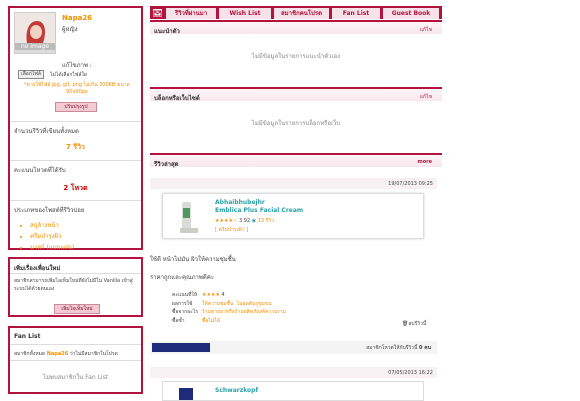 The height and width of the screenshot is (401, 580). I want to click on fan-list-desc-suffix: ว่าไม่มีสมาชิกในโปรด, so click(93, 354).